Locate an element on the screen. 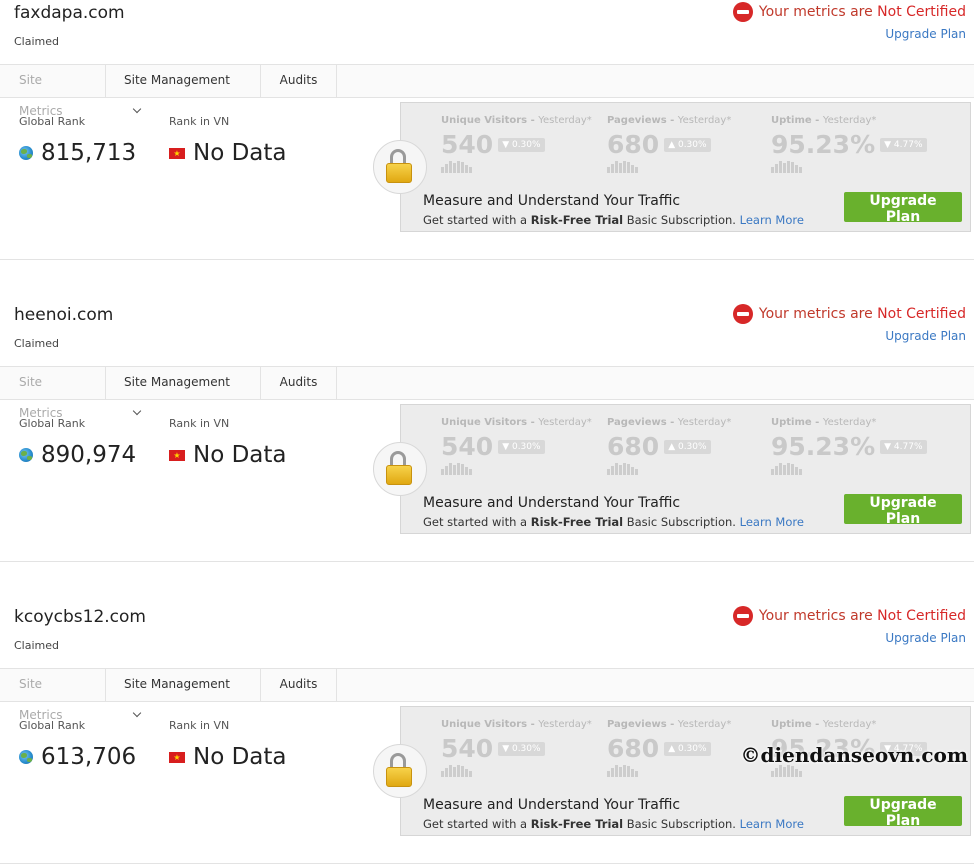 The width and height of the screenshot is (974, 864). global-rank: 613,706 is located at coordinates (77, 757).